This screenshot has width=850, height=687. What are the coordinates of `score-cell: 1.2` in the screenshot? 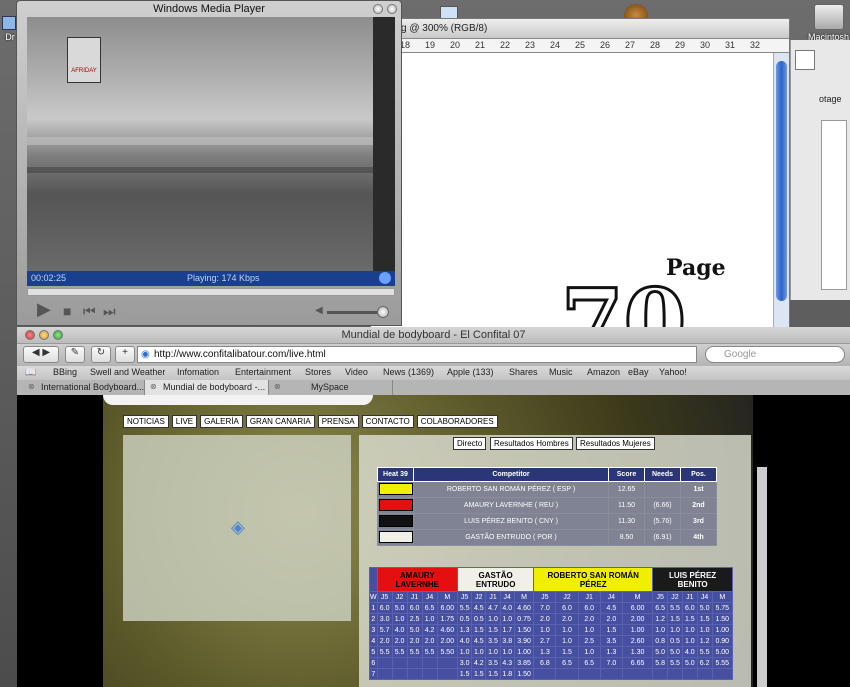 It's located at (660, 619).